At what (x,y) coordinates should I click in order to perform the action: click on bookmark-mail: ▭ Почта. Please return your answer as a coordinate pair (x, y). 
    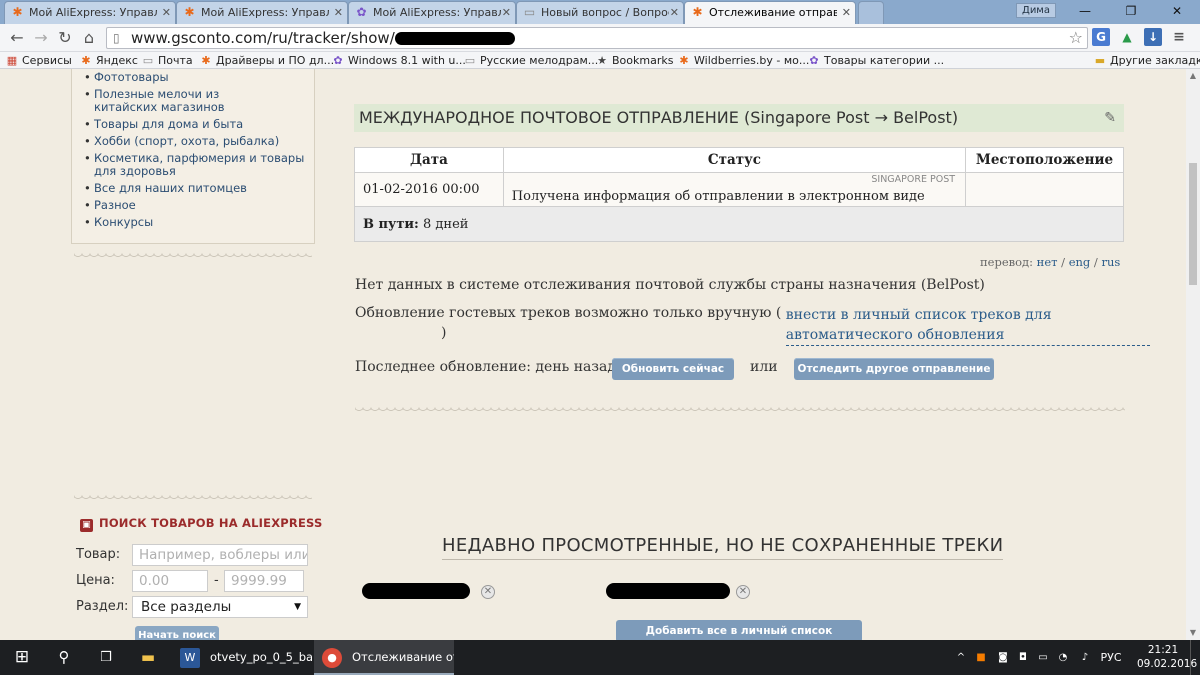
    Looking at the image, I should click on (167, 60).